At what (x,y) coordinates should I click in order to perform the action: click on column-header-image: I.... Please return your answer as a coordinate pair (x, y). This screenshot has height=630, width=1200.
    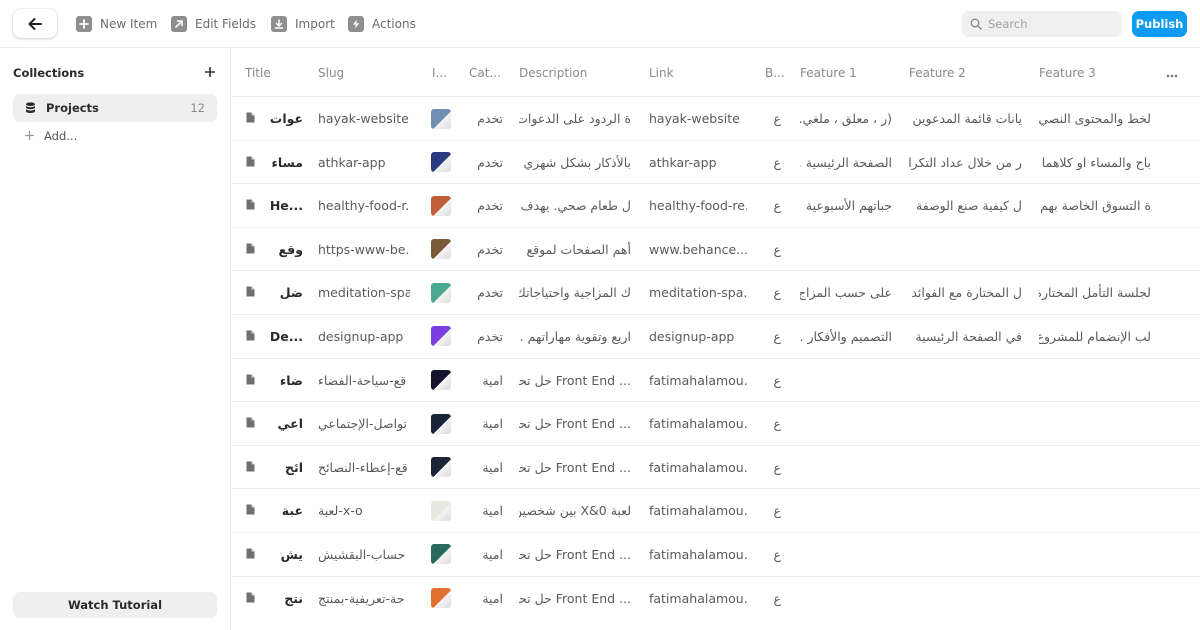
    Looking at the image, I should click on (439, 73).